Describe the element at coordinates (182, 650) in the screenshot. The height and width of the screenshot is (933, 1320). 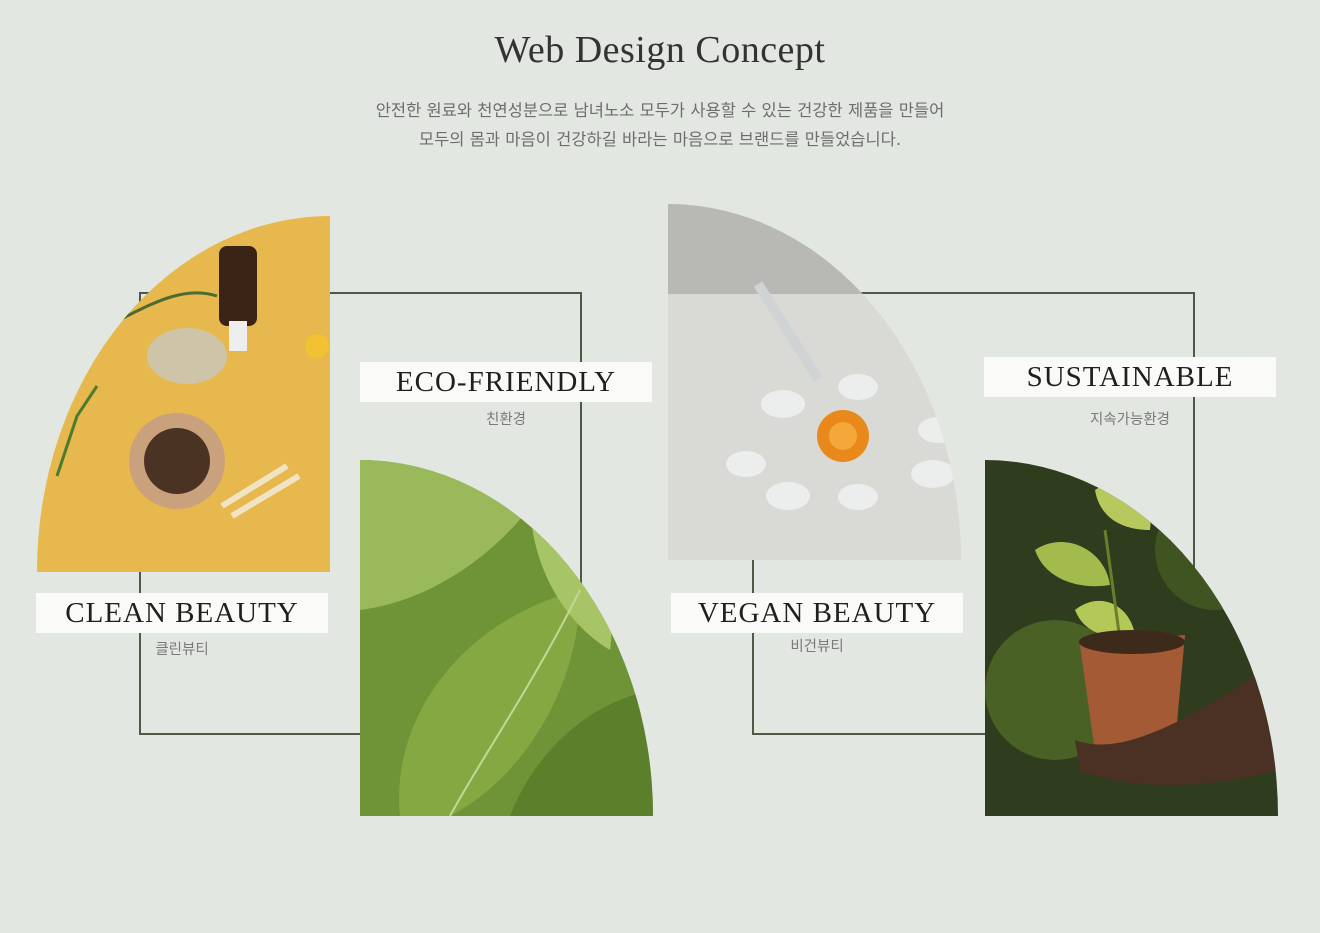
I see `sub-clean-beauty: 클린뷰티` at that location.